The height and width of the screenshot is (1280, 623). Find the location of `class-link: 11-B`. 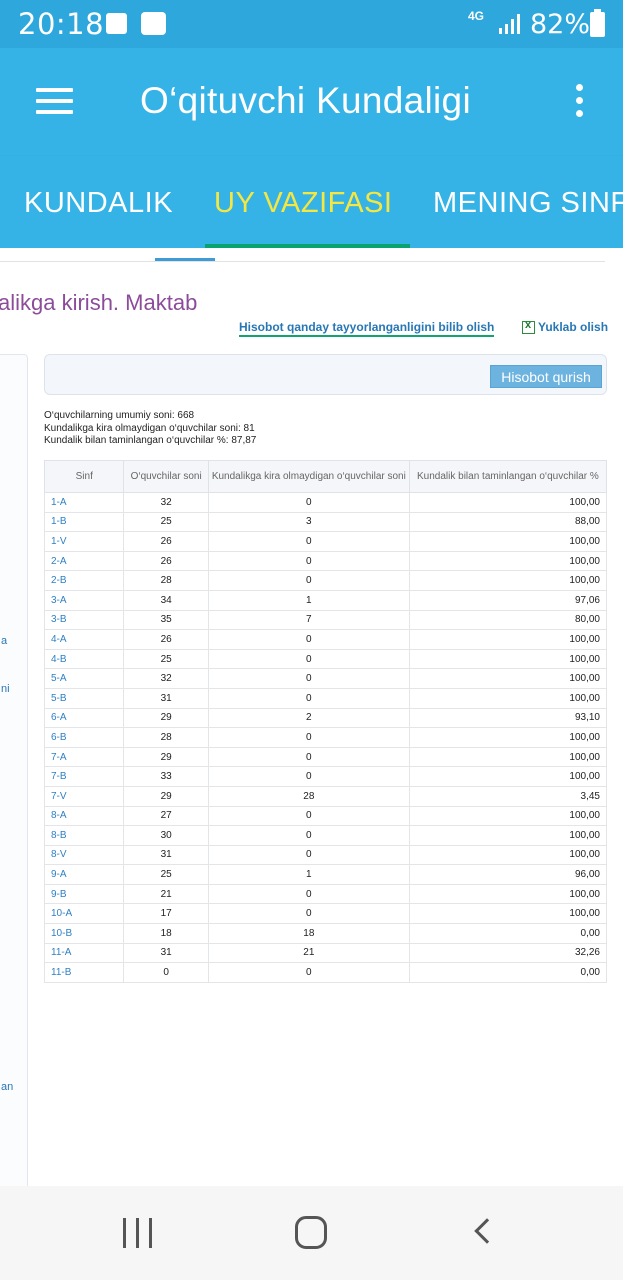

class-link: 11-B is located at coordinates (84, 972).